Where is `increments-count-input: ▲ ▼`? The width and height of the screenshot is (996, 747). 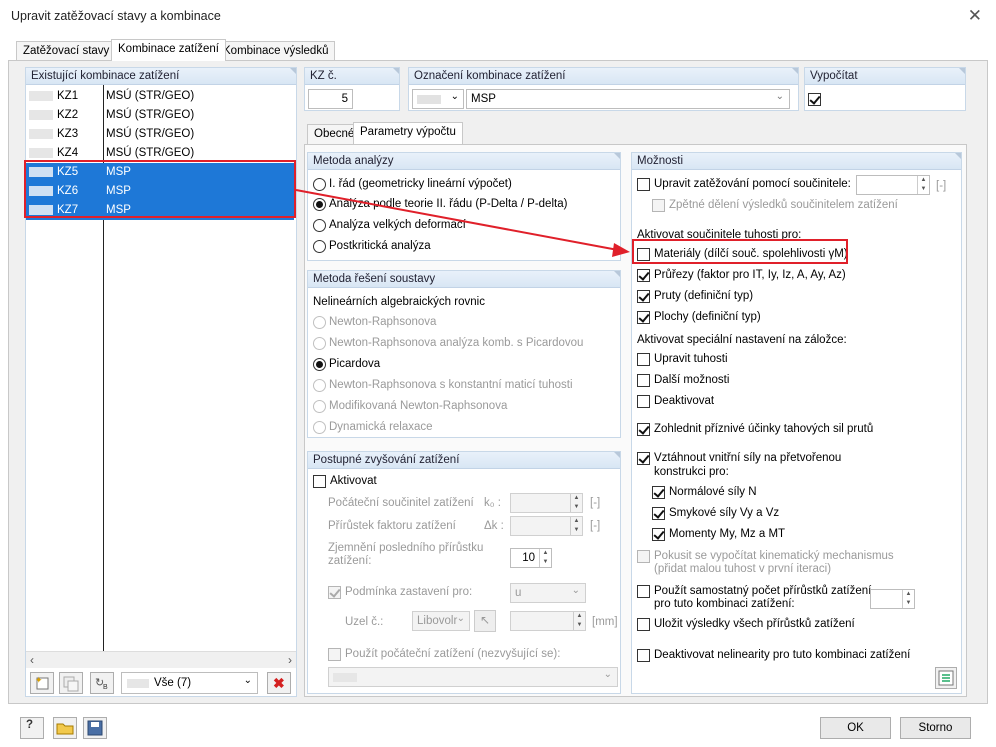
increments-count-input: ▲ ▼ is located at coordinates (892, 599).